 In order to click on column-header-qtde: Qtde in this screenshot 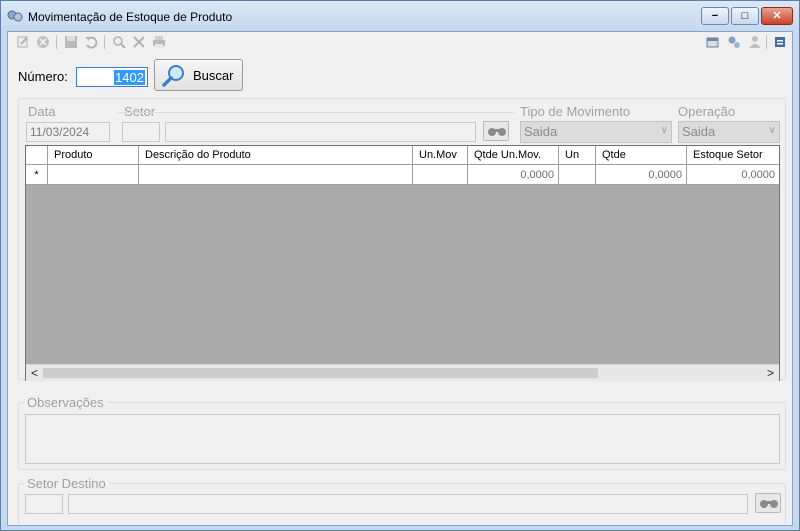, I will do `click(641, 155)`.